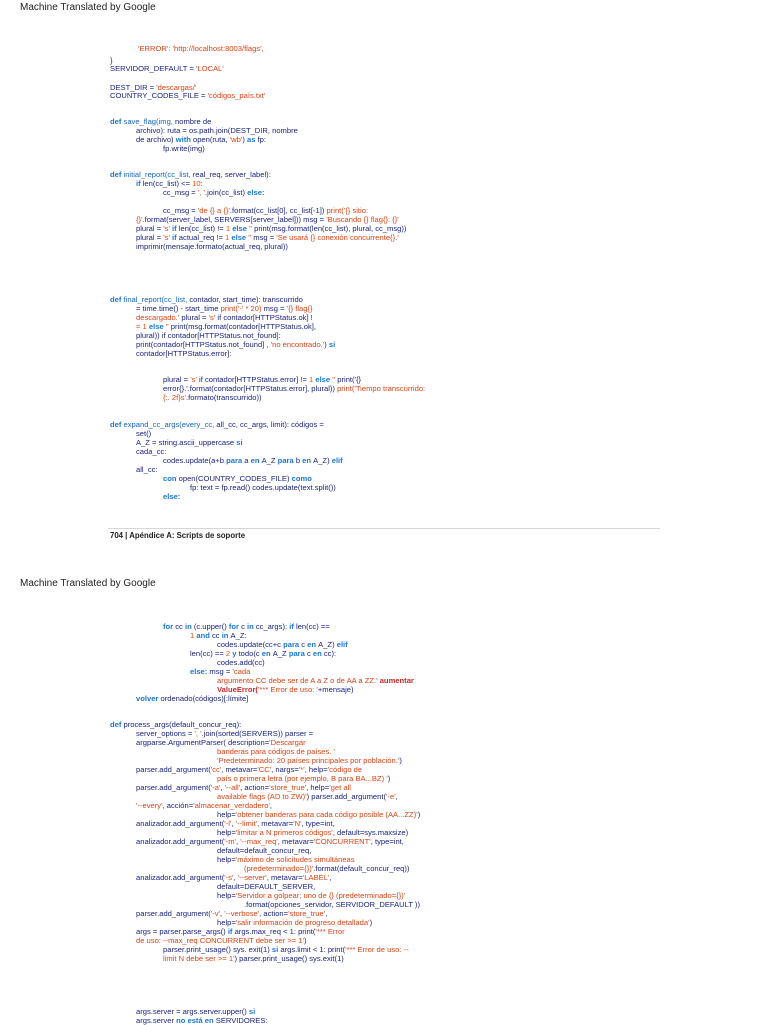 This screenshot has width=768, height=1025. I want to click on code-line: all_cc:, so click(147, 469).